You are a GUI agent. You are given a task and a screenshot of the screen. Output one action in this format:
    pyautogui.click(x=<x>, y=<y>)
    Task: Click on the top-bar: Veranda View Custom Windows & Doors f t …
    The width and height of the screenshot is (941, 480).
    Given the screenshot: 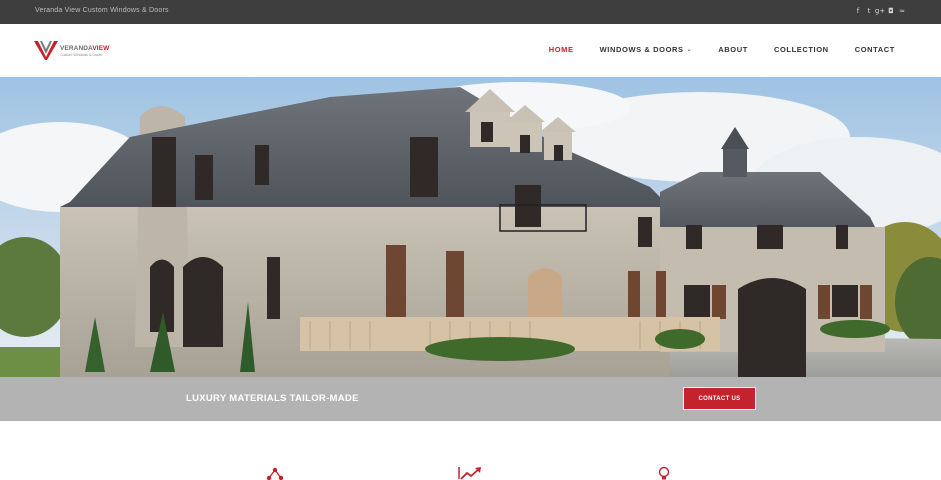 What is the action you would take?
    pyautogui.click(x=470, y=12)
    